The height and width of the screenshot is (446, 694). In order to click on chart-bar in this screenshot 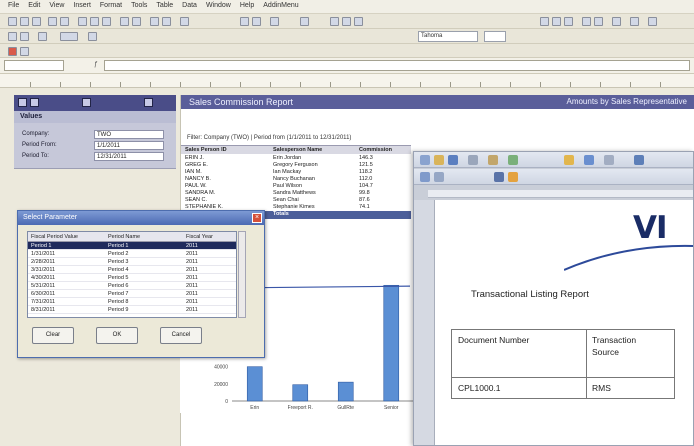, I will do `click(300, 393)`.